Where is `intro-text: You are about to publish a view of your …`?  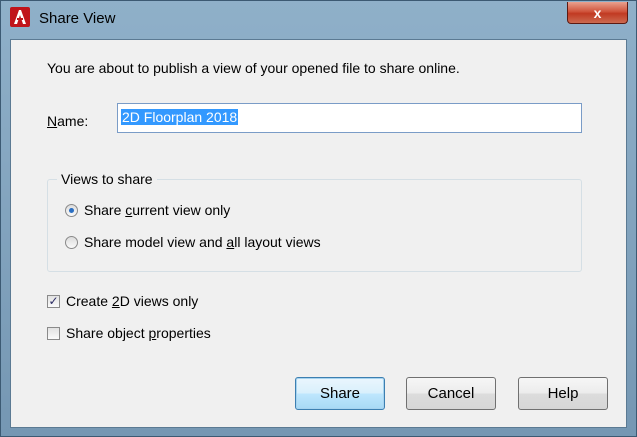
intro-text: You are about to publish a view of your … is located at coordinates (253, 68).